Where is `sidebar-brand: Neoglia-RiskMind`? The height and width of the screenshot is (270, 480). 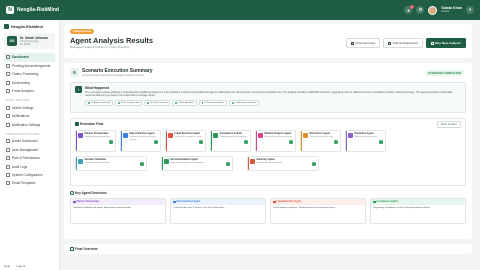
sidebar-brand: Neoglia-RiskMind is located at coordinates (29, 26).